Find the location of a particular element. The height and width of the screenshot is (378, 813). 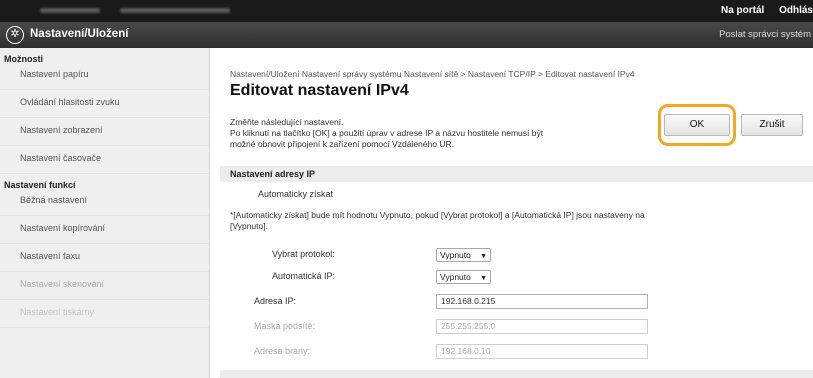

auto-ip-value: Vypnuto is located at coordinates (455, 277).